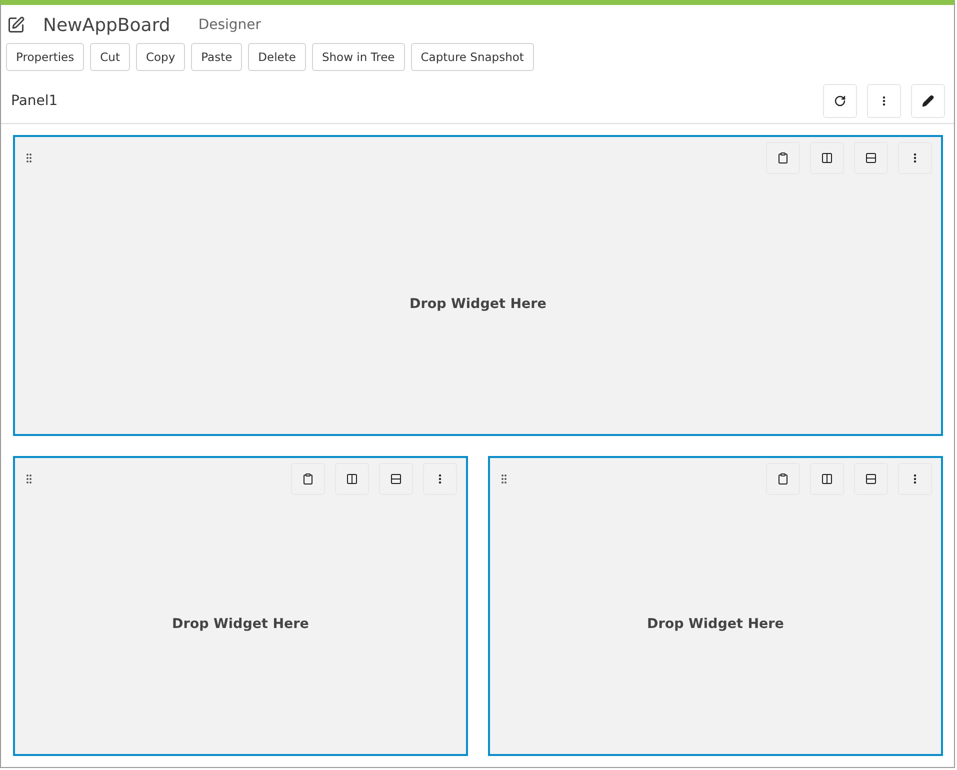  I want to click on pencil-icon, so click(928, 101).